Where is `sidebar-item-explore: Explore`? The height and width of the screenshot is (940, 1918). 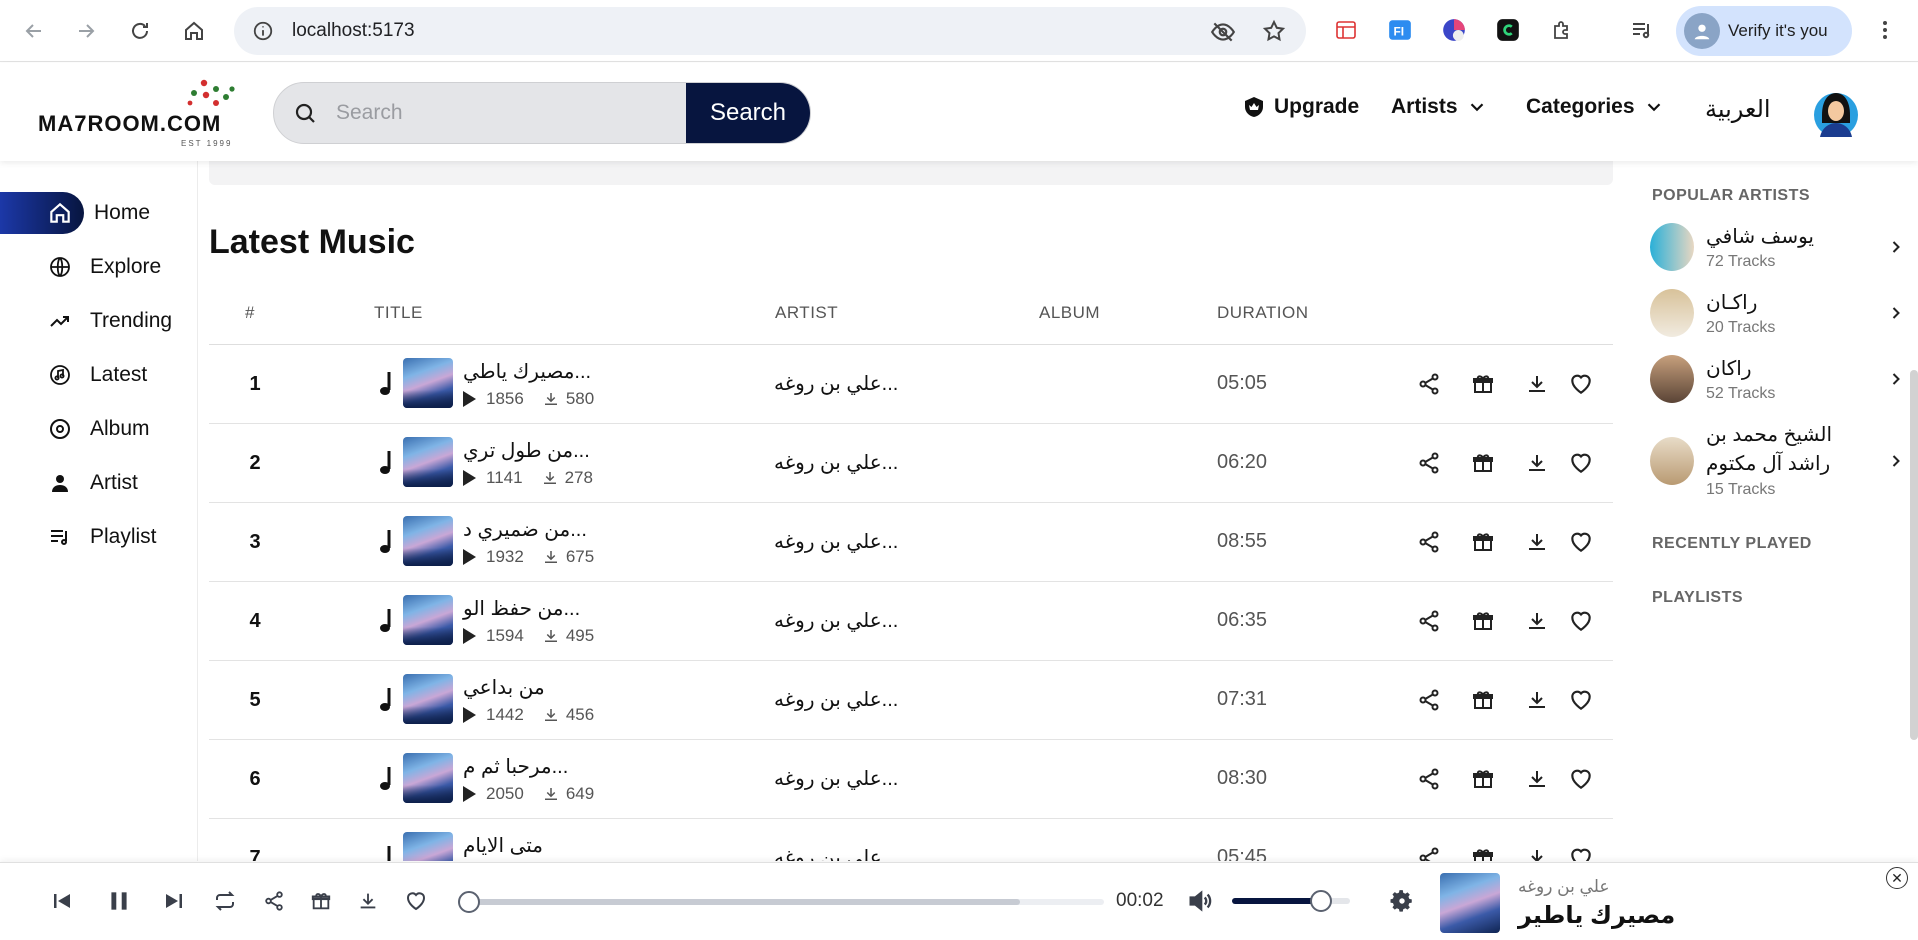 sidebar-item-explore: Explore is located at coordinates (95, 267).